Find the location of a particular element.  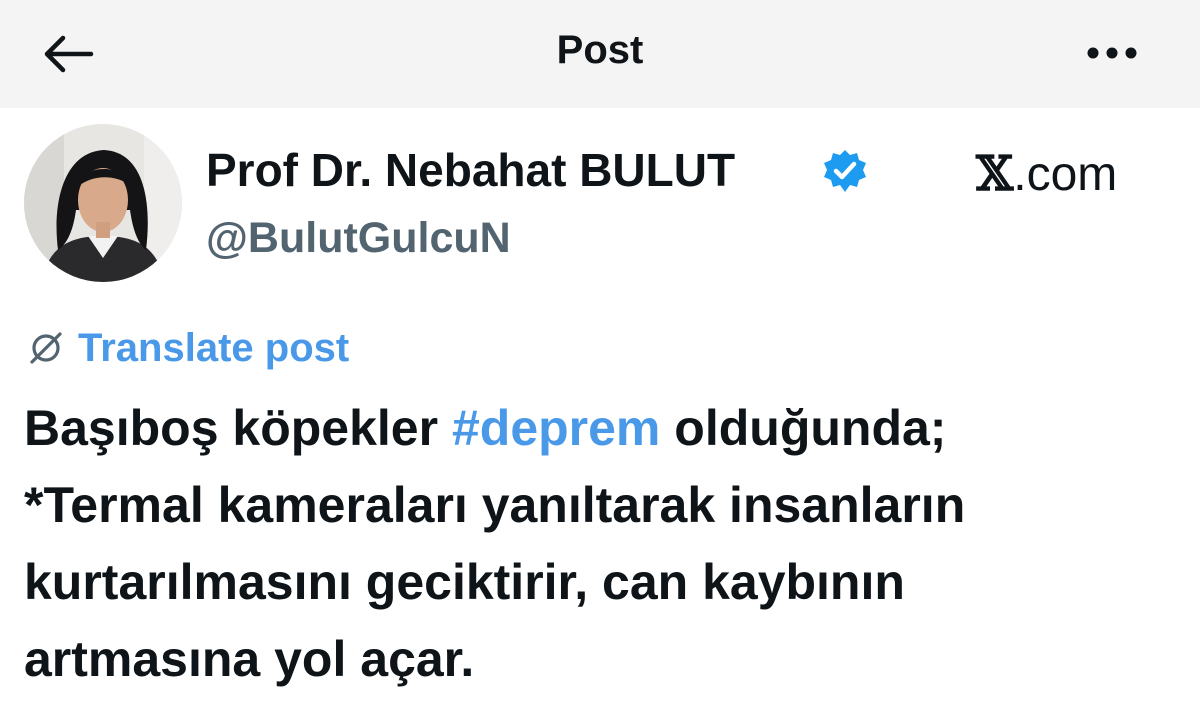

x-com-watermark: 𝕏.com is located at coordinates (1047, 174).